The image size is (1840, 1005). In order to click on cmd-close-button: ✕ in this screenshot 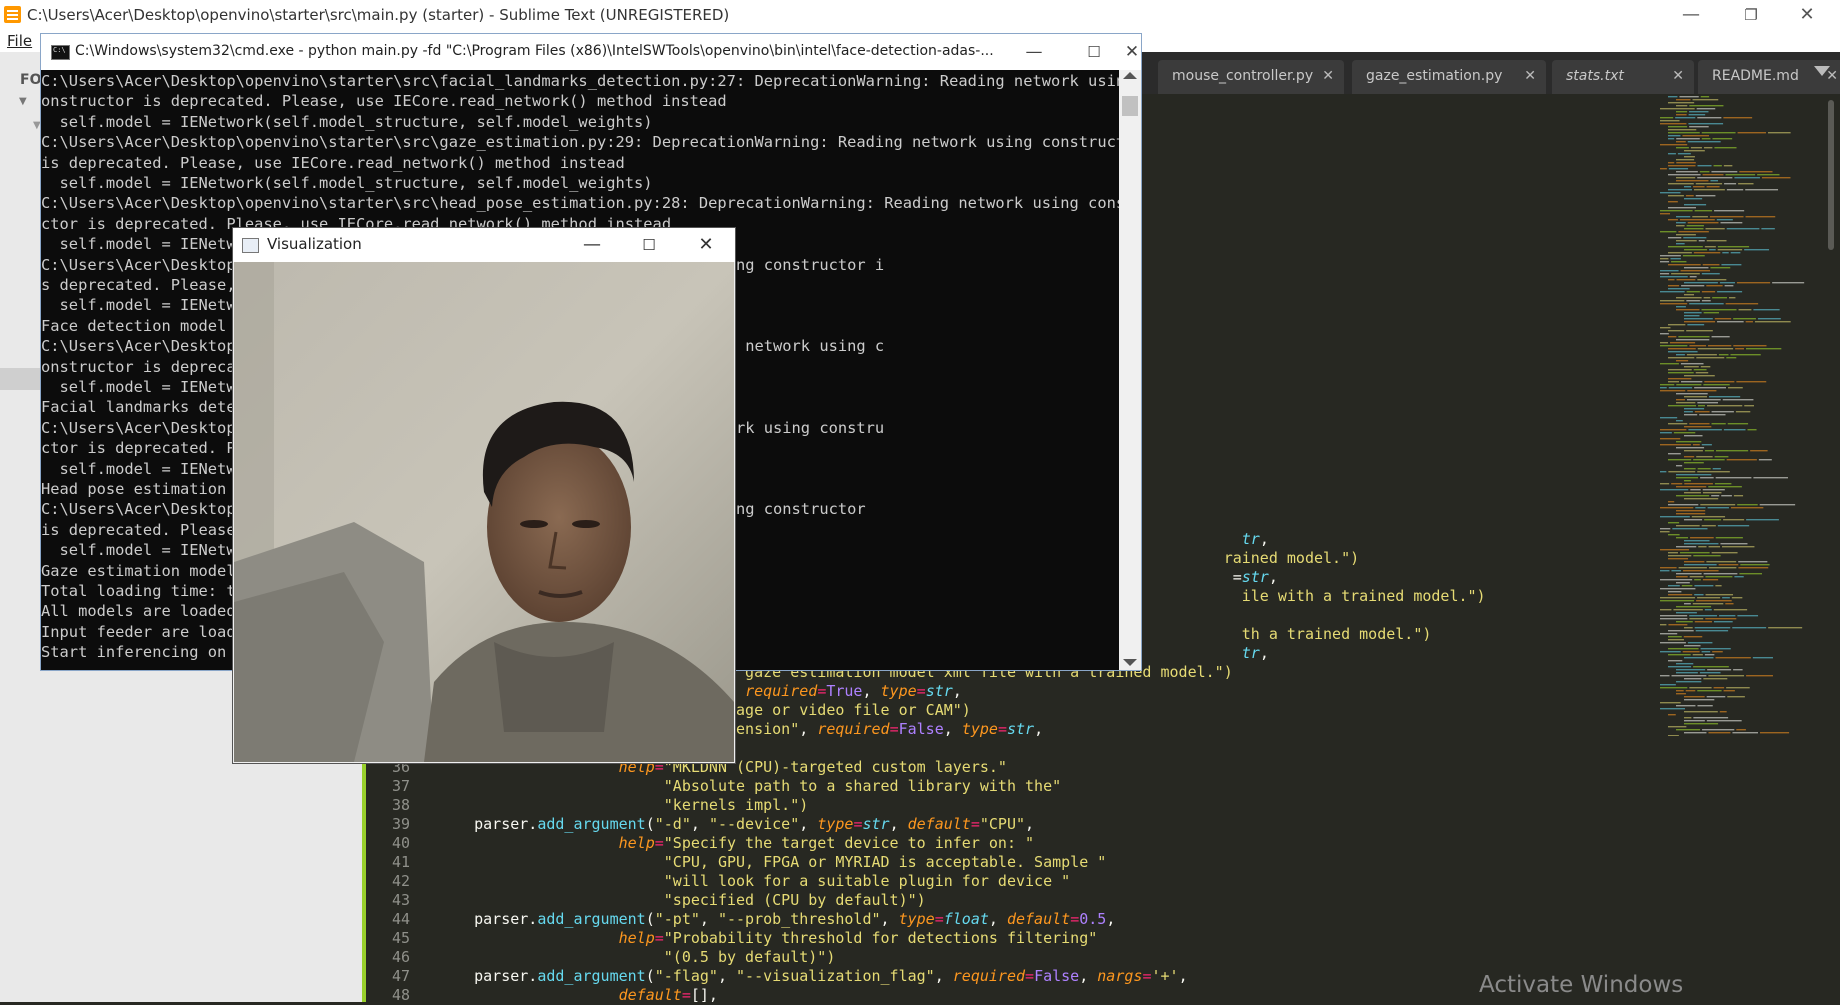, I will do `click(1132, 52)`.